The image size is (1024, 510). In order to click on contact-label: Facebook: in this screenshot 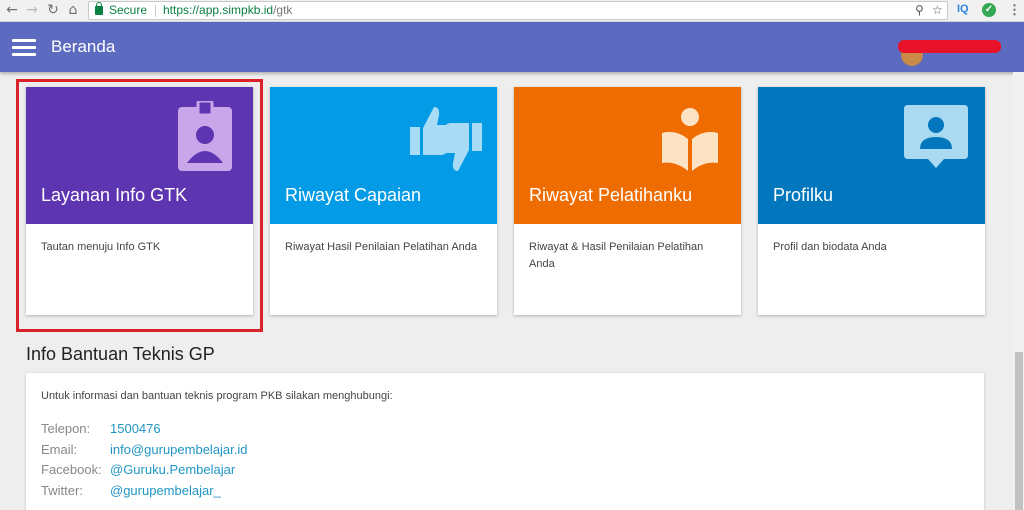, I will do `click(71, 469)`.